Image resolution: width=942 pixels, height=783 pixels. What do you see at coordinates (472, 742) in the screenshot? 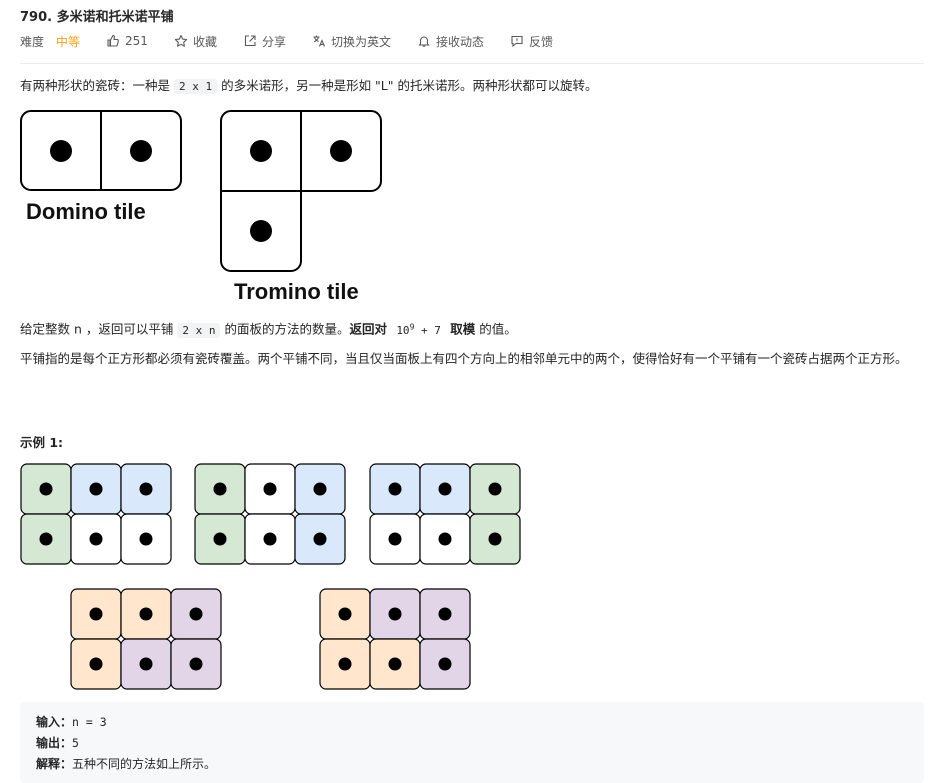
I see `example-block: 输入：n = 3 输出：5 解释：五种不同的方法如上所示。` at bounding box center [472, 742].